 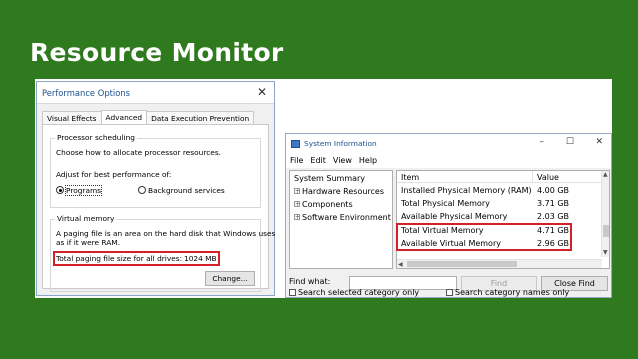 I want to click on list-header: Item Value, so click(x=499, y=177).